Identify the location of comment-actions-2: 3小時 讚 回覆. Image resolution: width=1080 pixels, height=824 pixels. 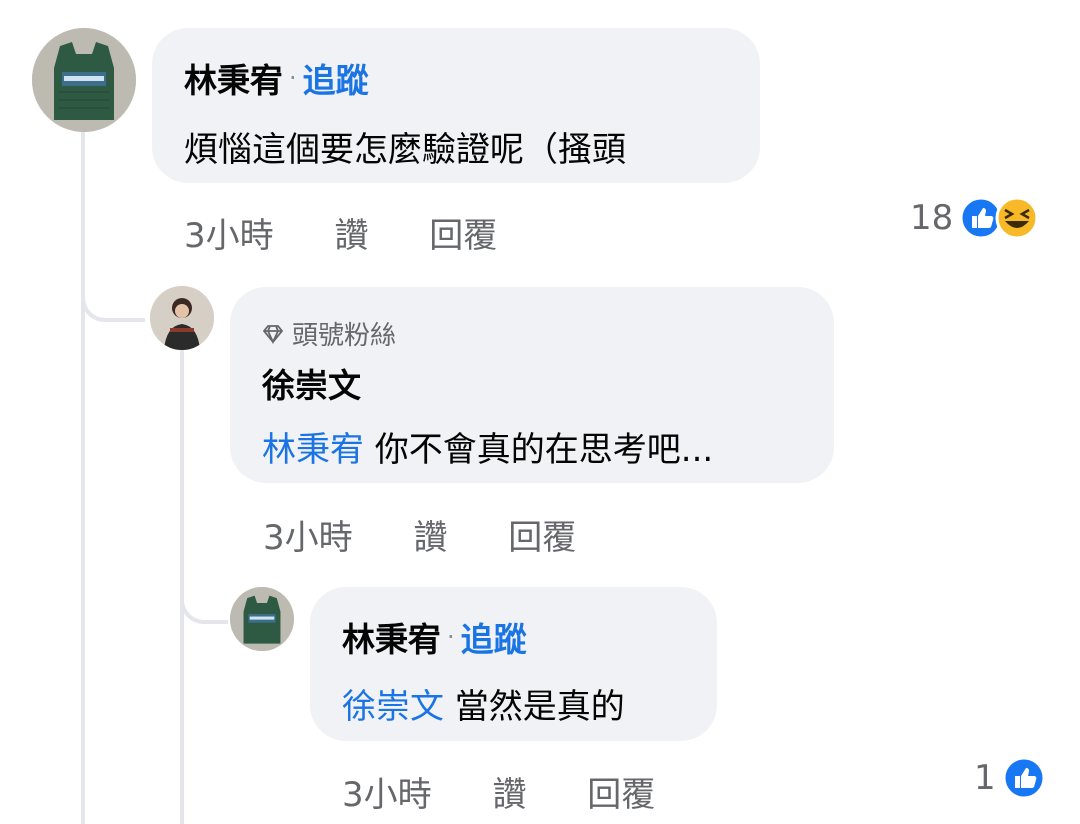
(444, 534).